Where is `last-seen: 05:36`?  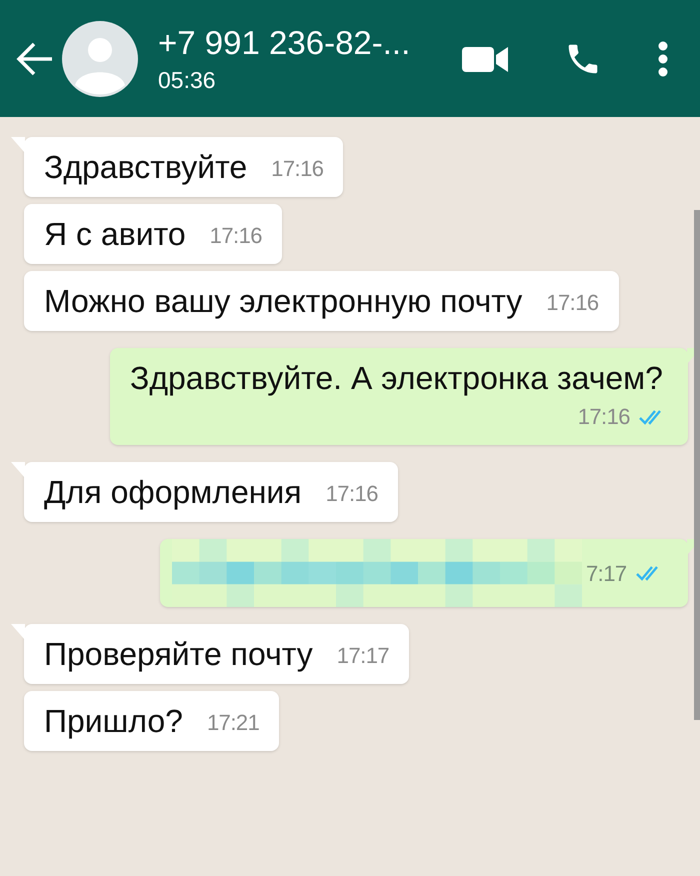 last-seen: 05:36 is located at coordinates (187, 80).